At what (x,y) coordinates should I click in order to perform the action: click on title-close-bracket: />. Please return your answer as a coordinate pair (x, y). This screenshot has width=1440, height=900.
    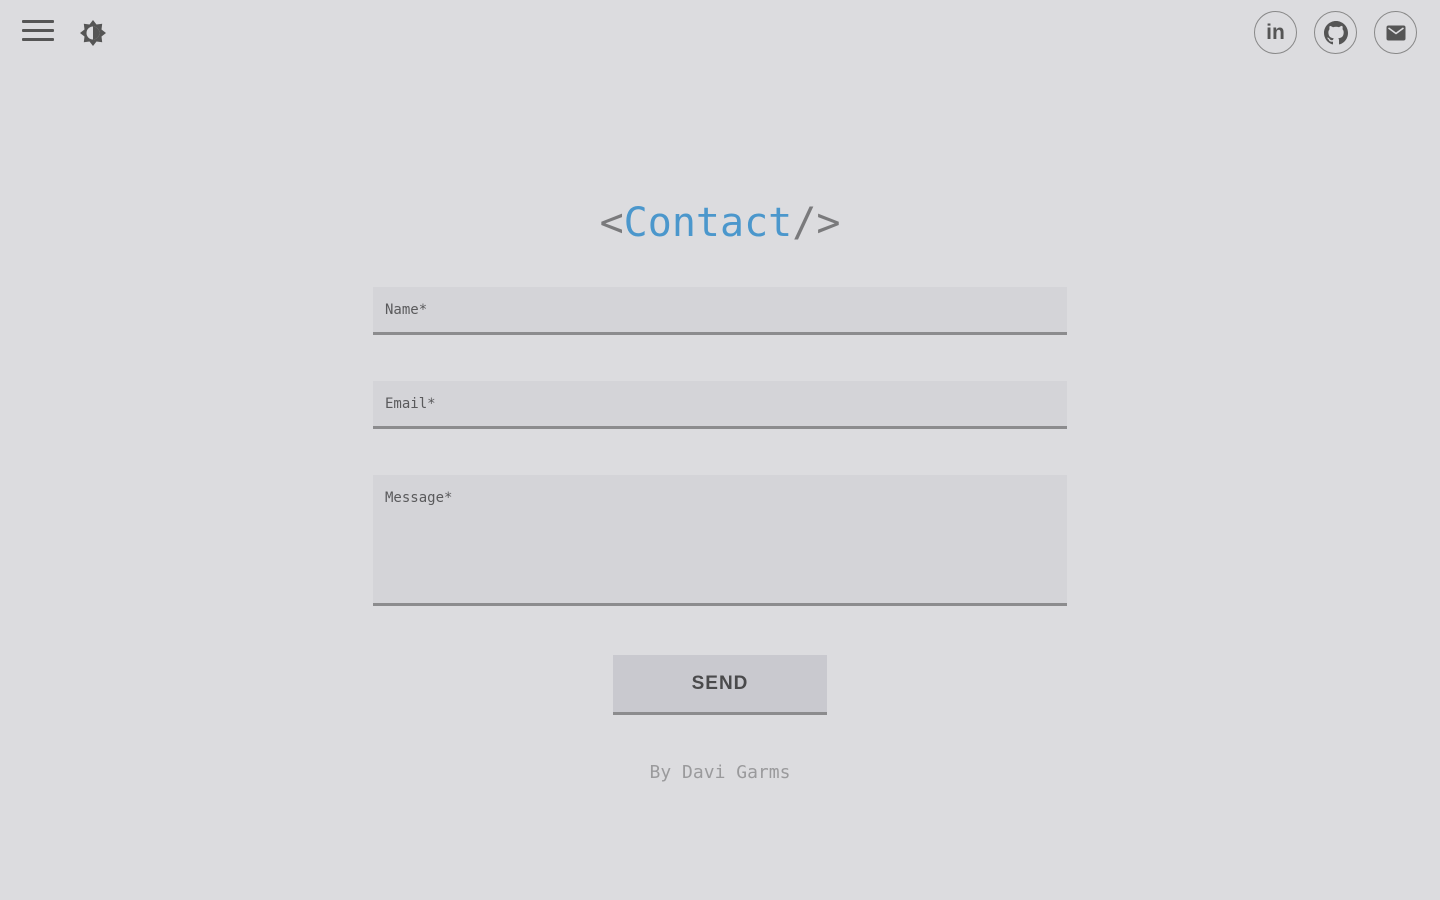
    Looking at the image, I should click on (816, 223).